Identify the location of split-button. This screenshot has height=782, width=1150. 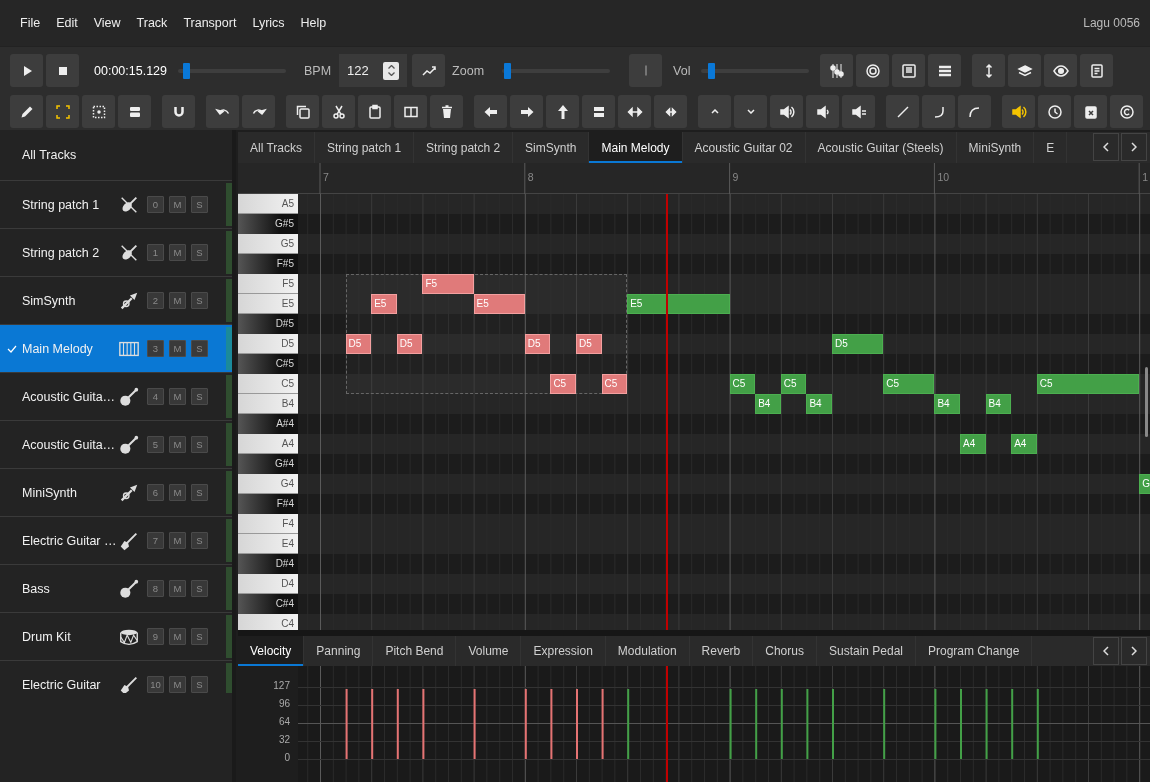
(410, 111).